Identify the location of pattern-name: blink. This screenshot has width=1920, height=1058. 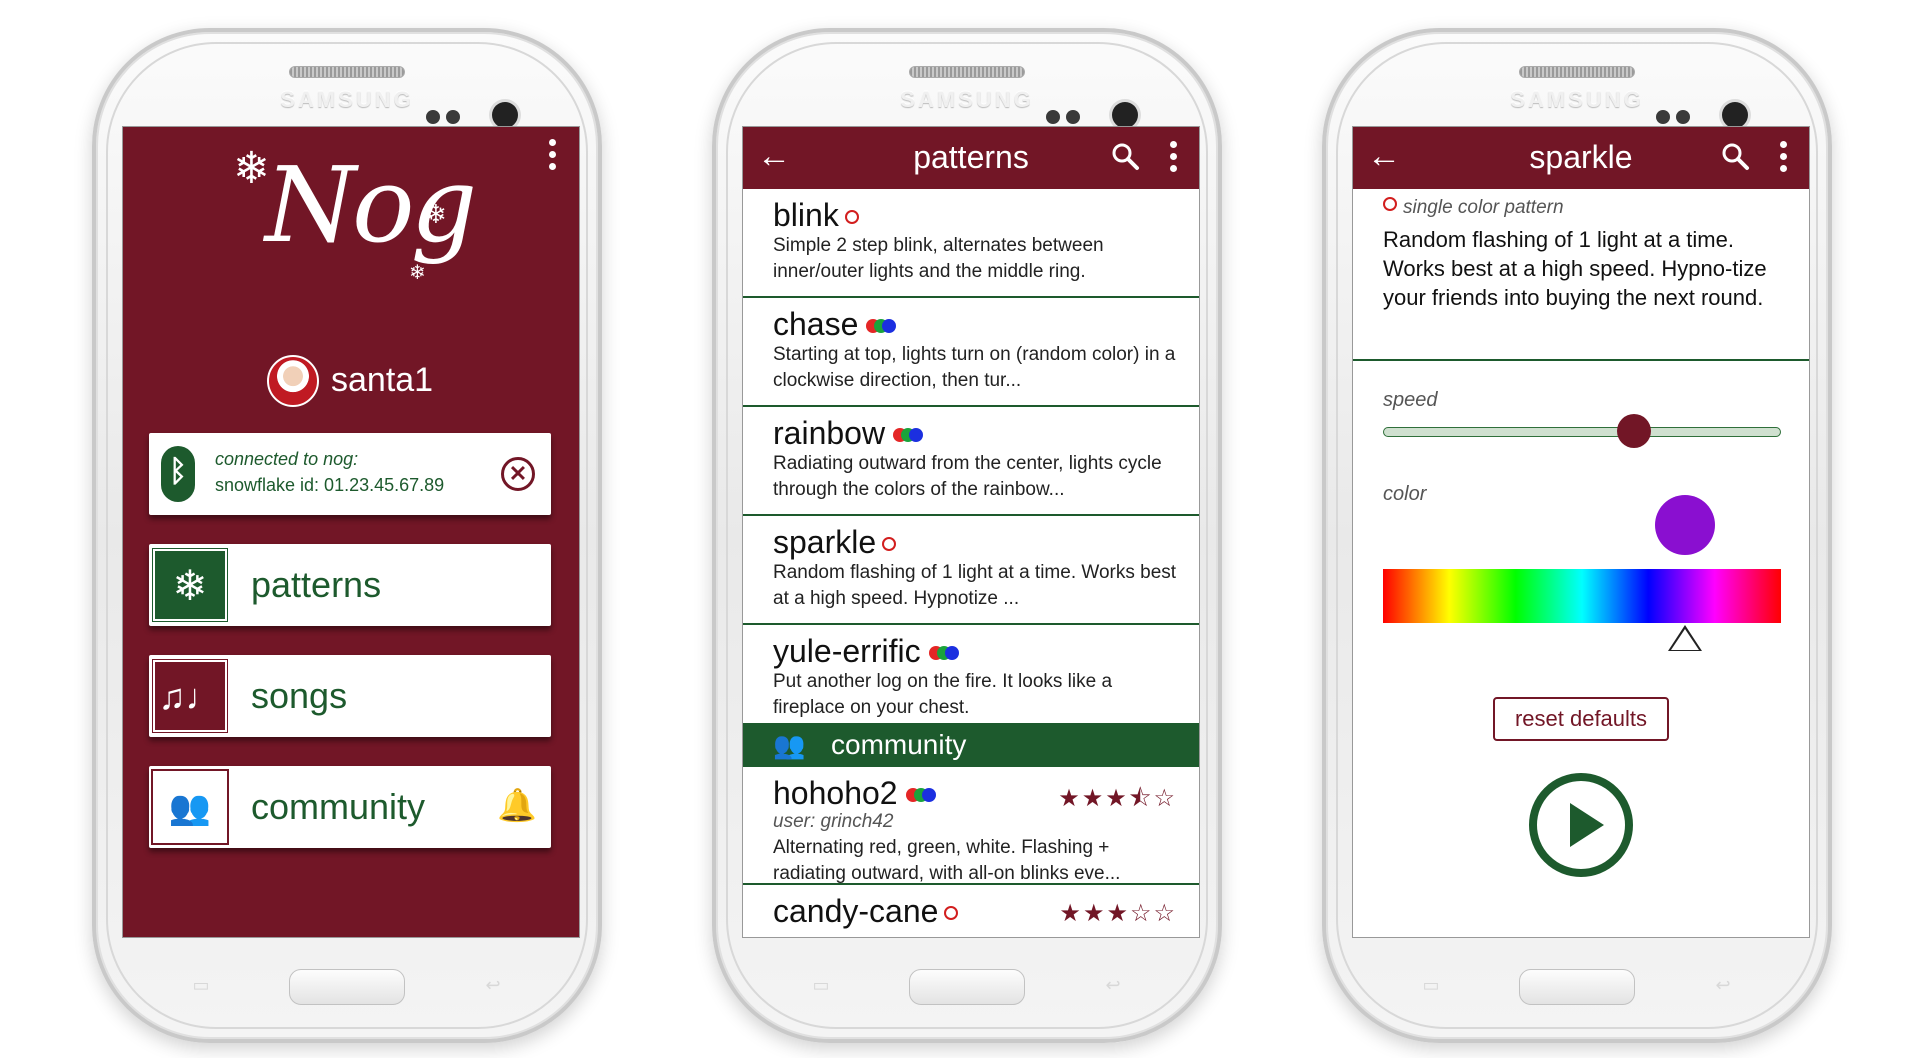
(816, 215).